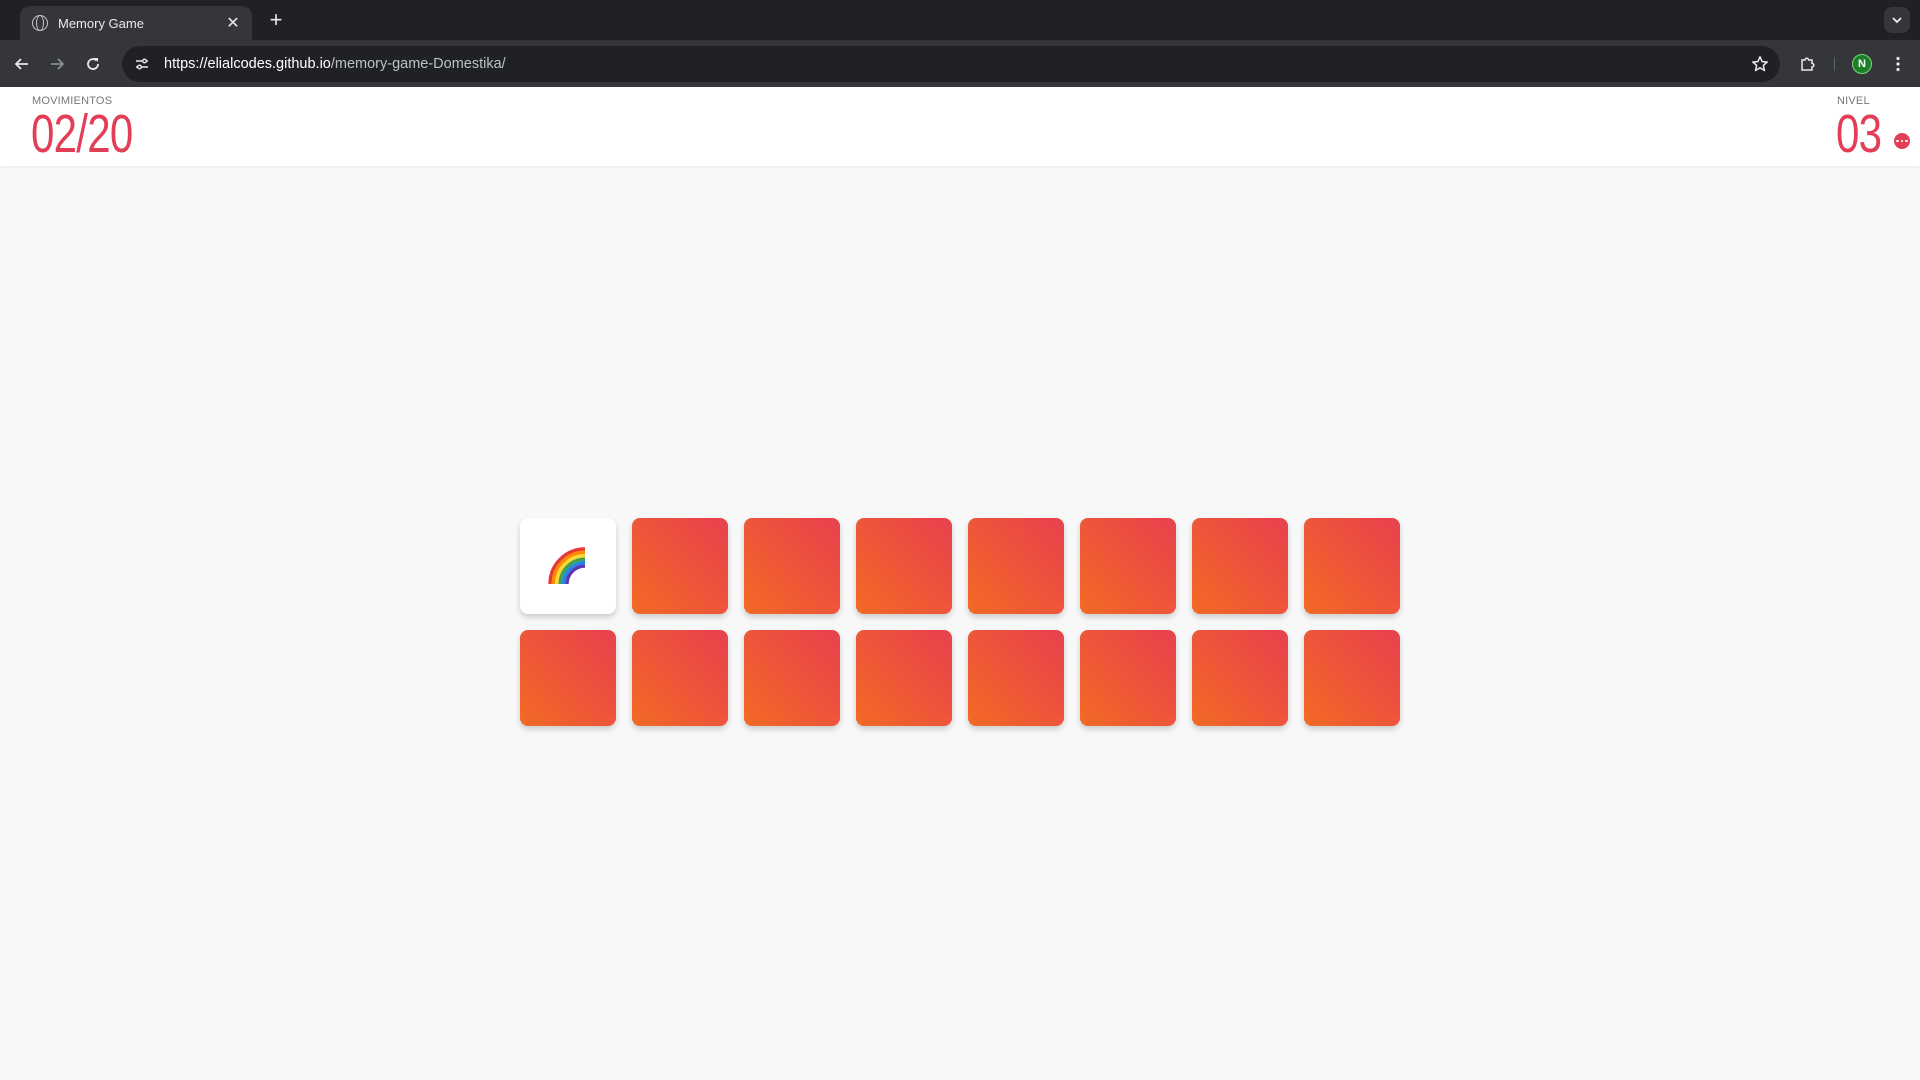  I want to click on card-grid, so click(960, 622).